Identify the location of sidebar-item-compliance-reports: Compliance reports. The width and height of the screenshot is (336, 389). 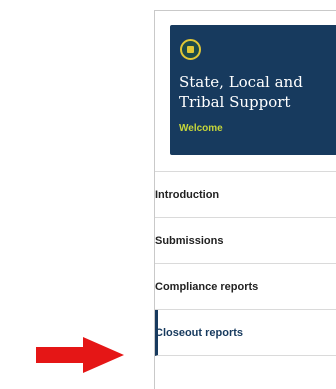
(245, 287).